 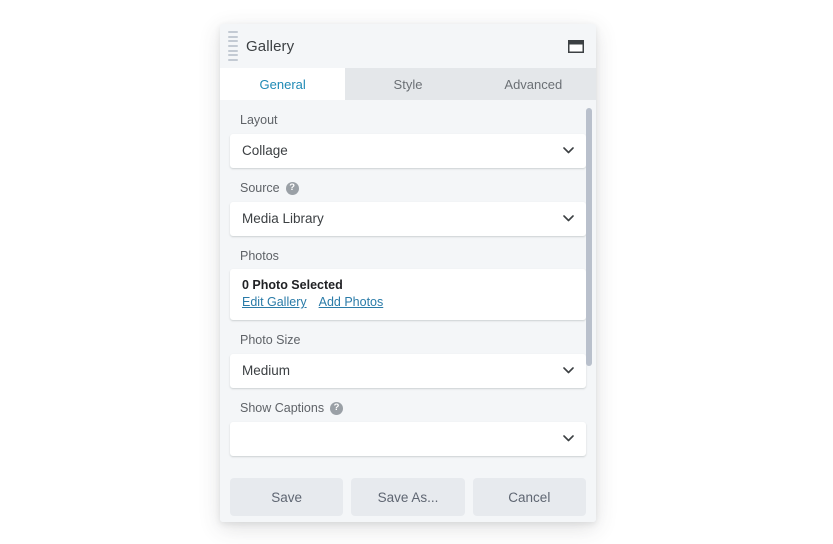 What do you see at coordinates (408, 150) in the screenshot?
I see `layout-select: Collage` at bounding box center [408, 150].